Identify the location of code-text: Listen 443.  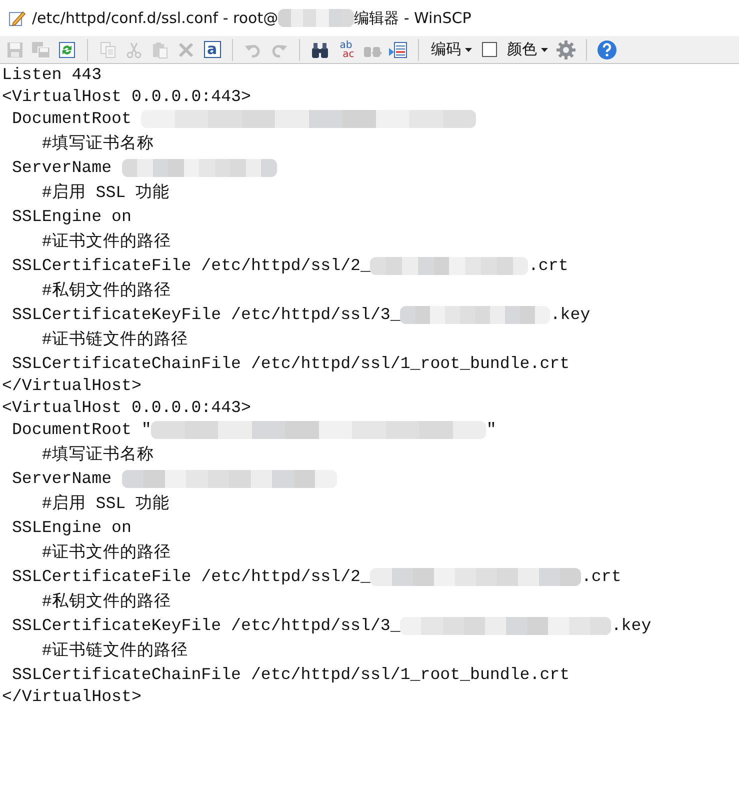
(52, 75).